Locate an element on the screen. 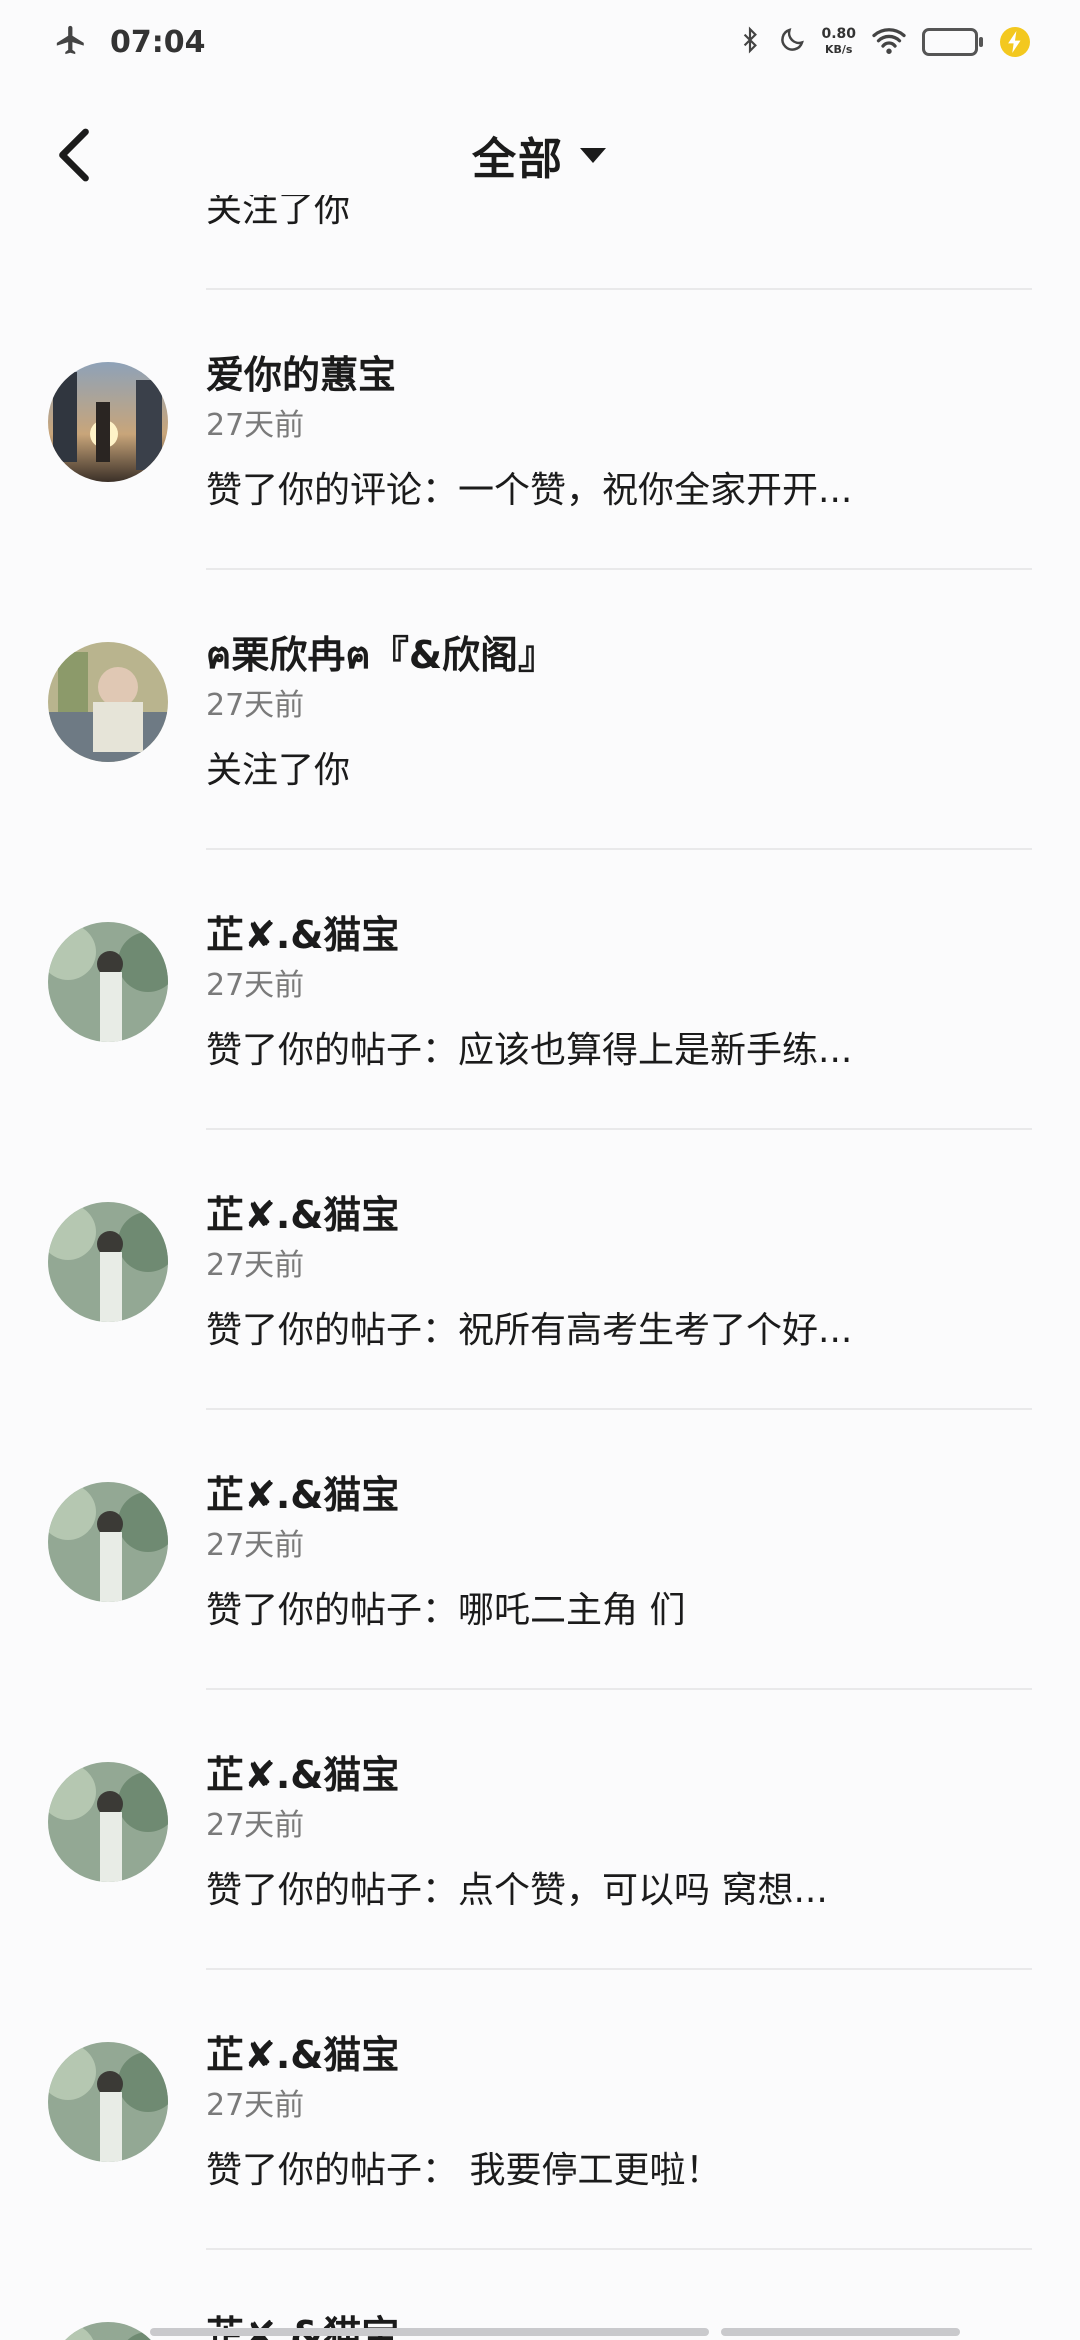  user-name: ฅ栗欣冉ฅ『&欣阁』 is located at coordinates (619, 655).